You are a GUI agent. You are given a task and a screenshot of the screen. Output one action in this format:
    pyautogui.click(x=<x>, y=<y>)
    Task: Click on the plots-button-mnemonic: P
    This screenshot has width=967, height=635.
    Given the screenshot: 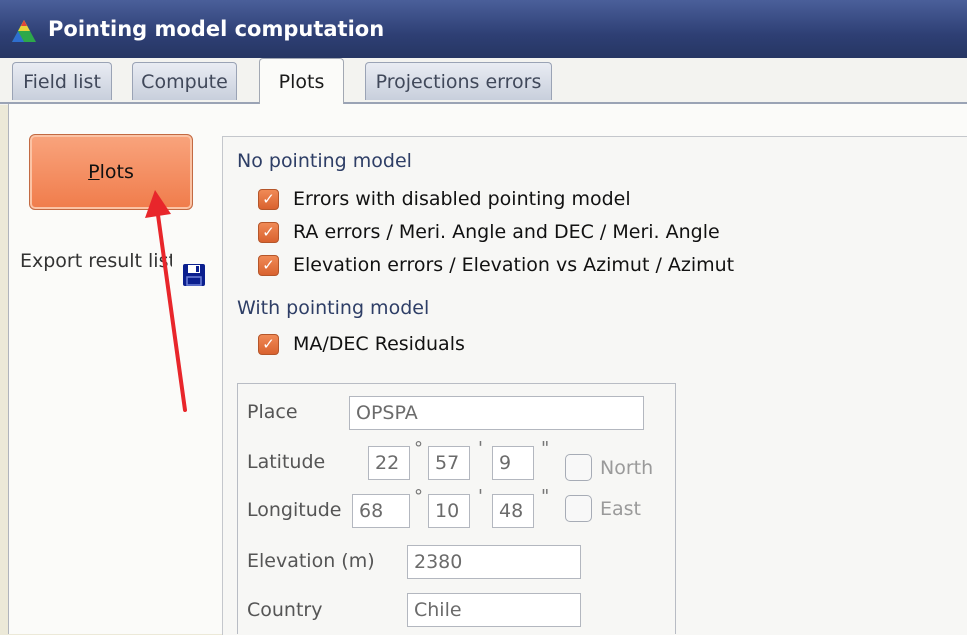 What is the action you would take?
    pyautogui.click(x=94, y=172)
    